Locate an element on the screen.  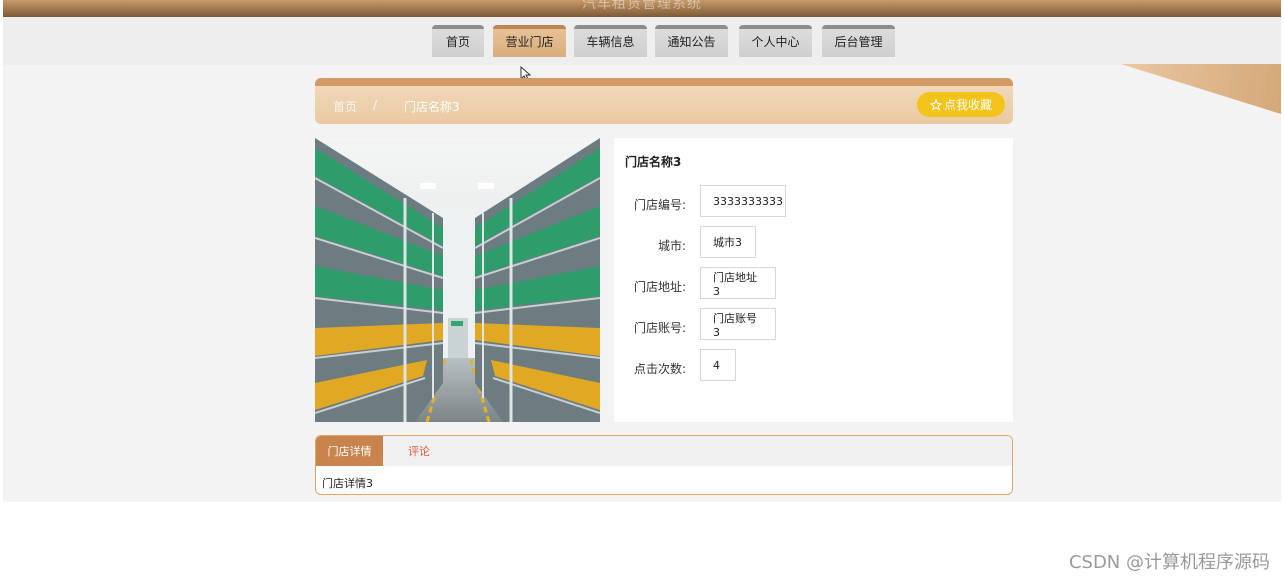
warehouse-shelves-image is located at coordinates (457, 280).